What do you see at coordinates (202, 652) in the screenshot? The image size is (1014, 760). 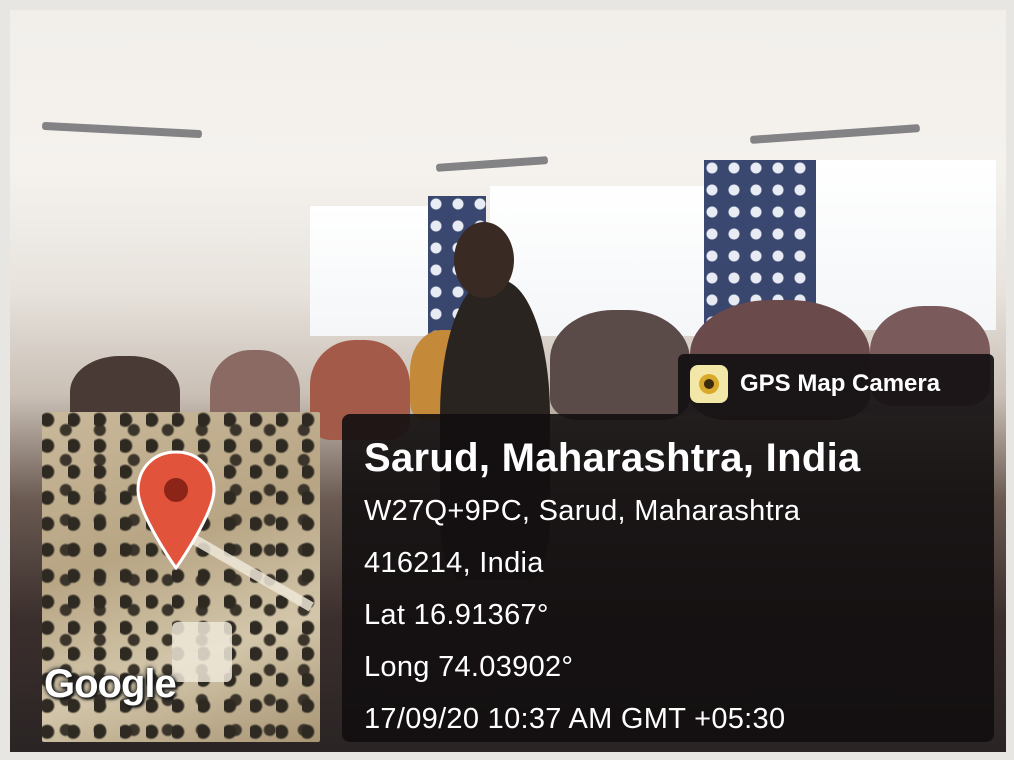 I see `map-area` at bounding box center [202, 652].